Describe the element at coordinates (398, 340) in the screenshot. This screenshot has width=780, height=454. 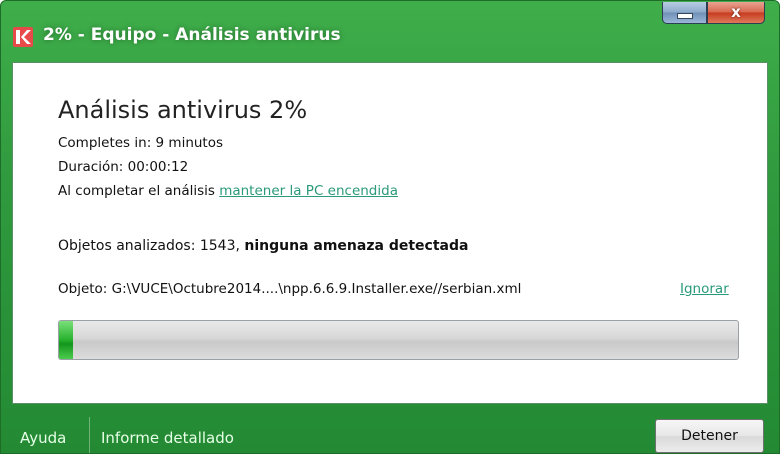
I see `scan-progress-bar` at that location.